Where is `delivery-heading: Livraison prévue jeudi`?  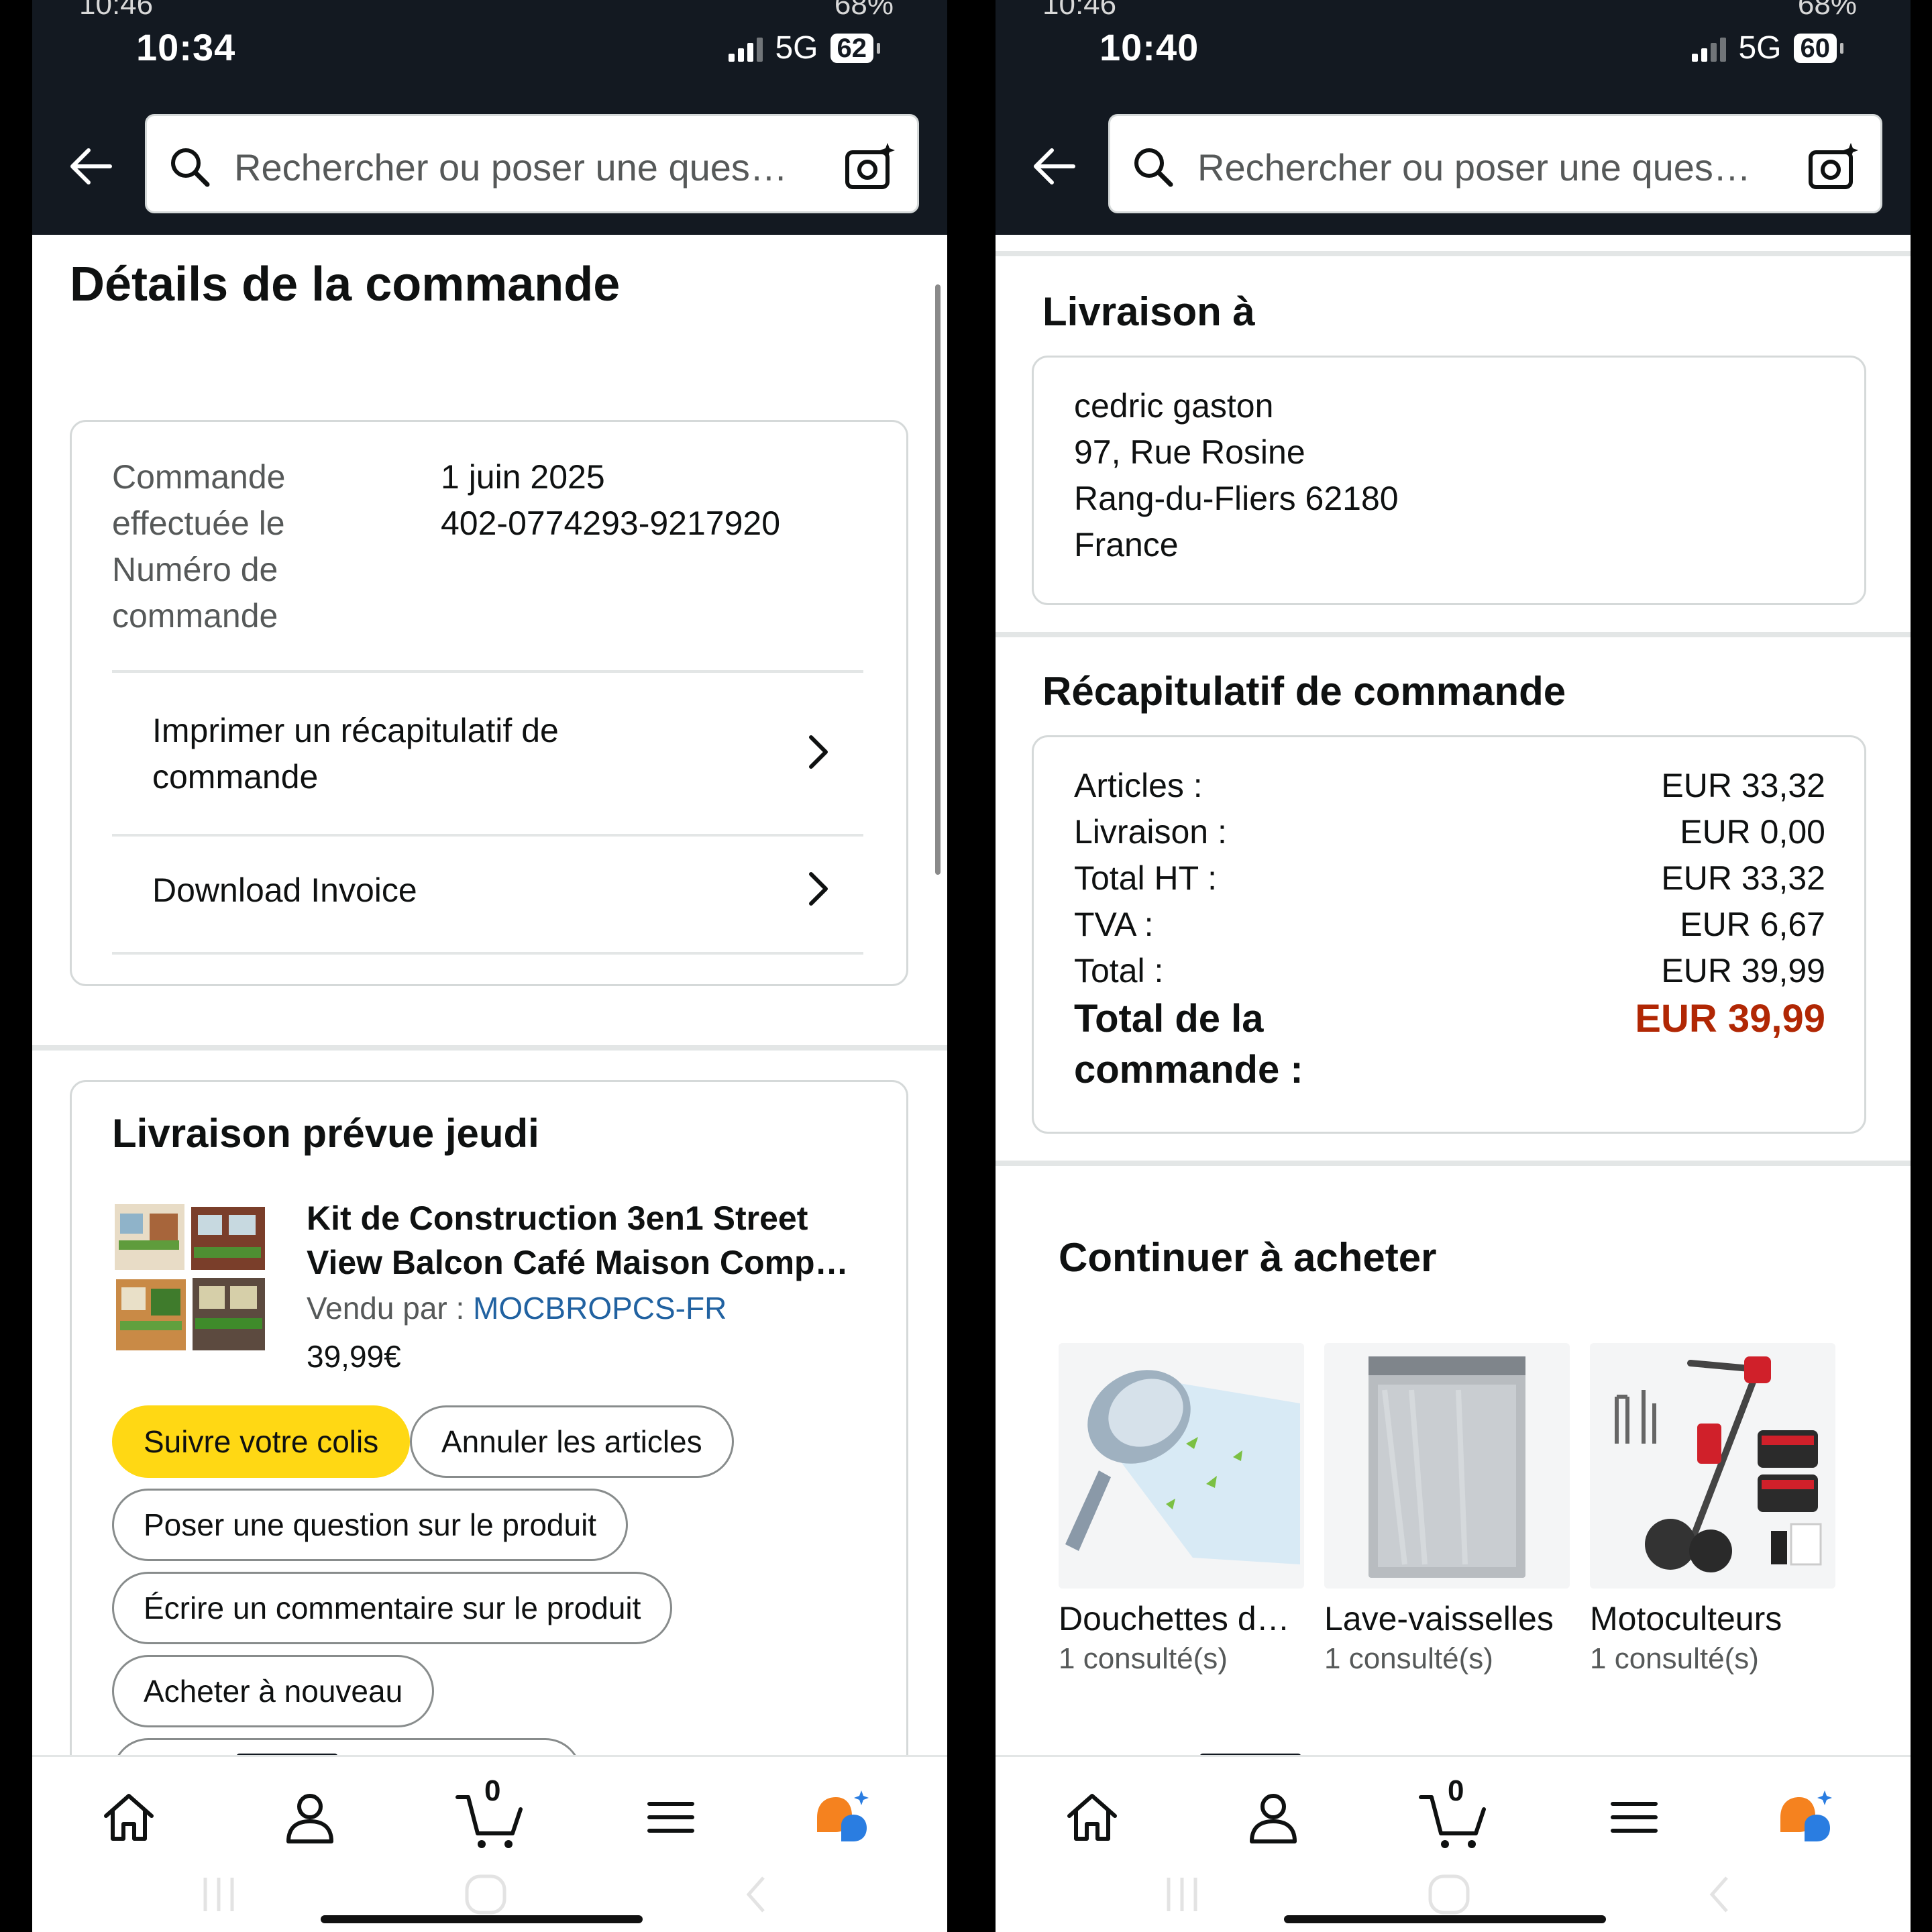 delivery-heading: Livraison prévue jeudi is located at coordinates (325, 1133).